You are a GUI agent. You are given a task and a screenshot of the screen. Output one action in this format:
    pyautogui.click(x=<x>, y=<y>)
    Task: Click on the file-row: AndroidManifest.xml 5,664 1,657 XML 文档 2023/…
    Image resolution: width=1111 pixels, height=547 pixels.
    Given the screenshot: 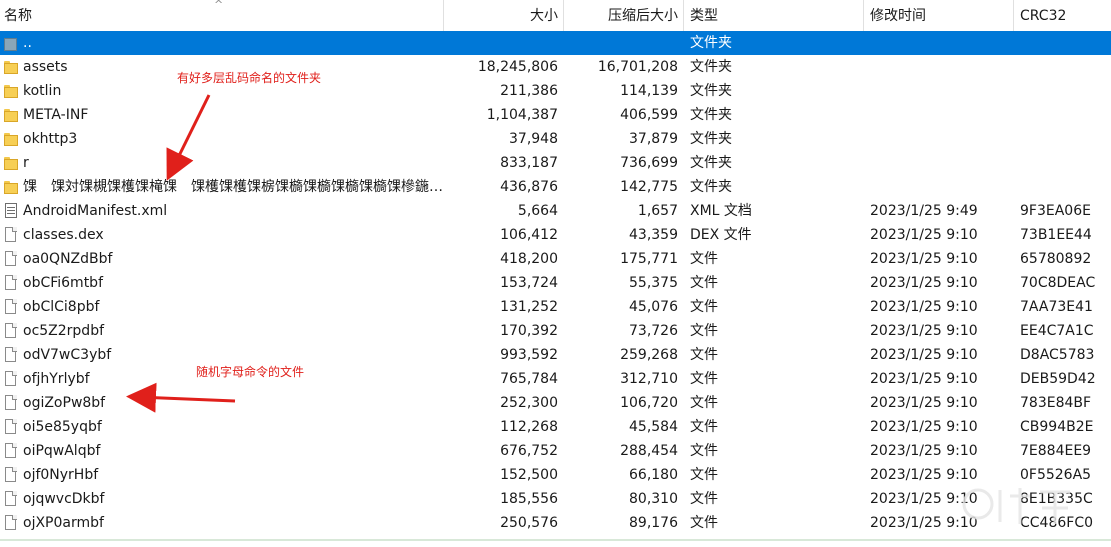 What is the action you would take?
    pyautogui.click(x=555, y=211)
    